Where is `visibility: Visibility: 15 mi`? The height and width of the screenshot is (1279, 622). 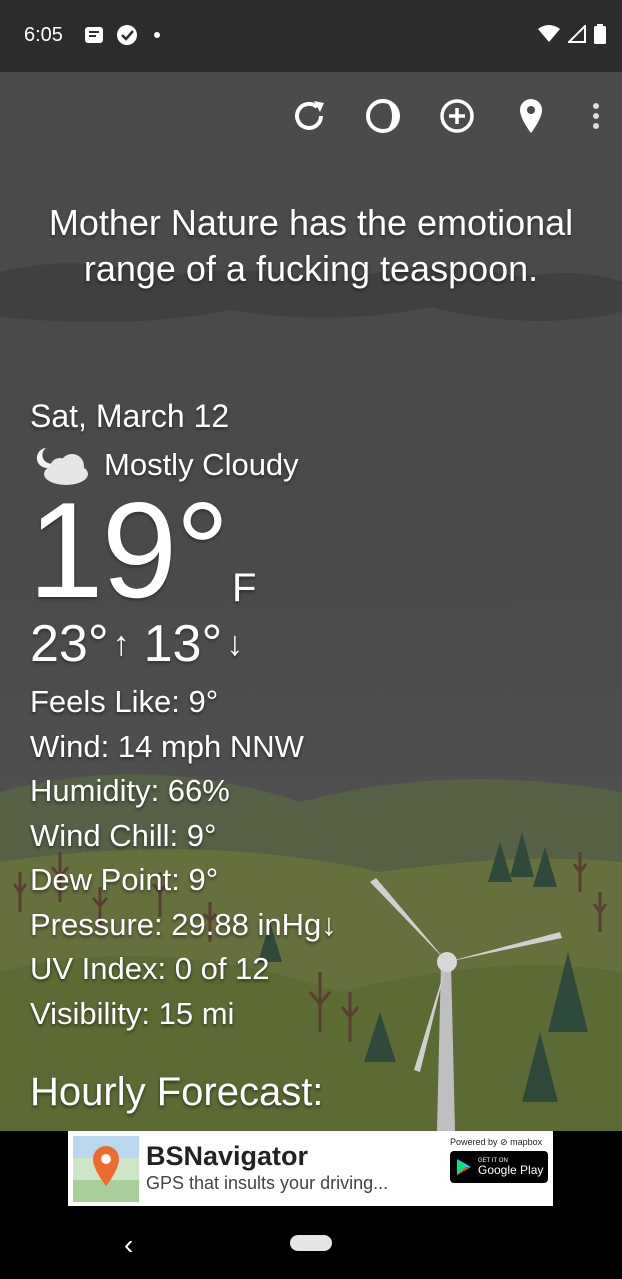 visibility: Visibility: 15 mi is located at coordinates (132, 1013).